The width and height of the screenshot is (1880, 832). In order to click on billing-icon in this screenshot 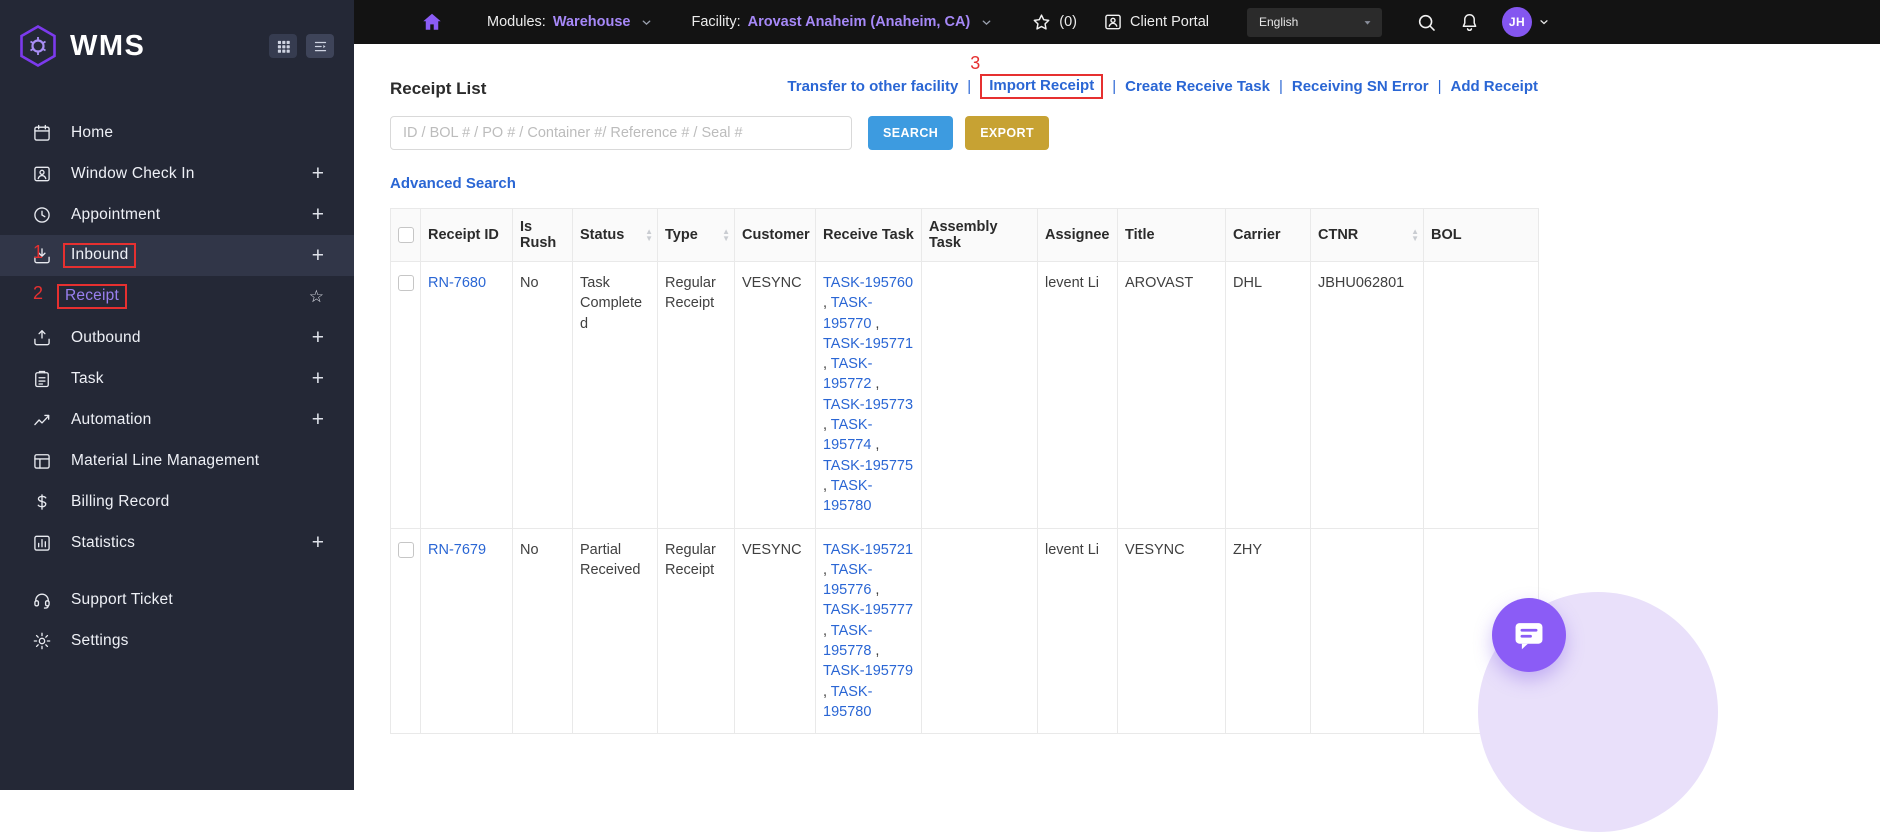, I will do `click(42, 502)`.